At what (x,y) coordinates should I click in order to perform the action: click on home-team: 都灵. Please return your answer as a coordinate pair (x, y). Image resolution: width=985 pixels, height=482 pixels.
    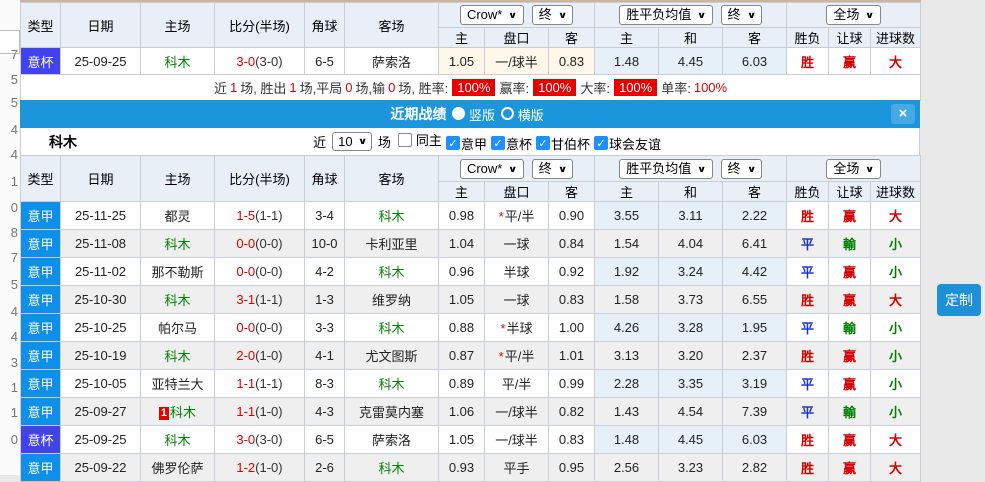
    Looking at the image, I should click on (177, 216).